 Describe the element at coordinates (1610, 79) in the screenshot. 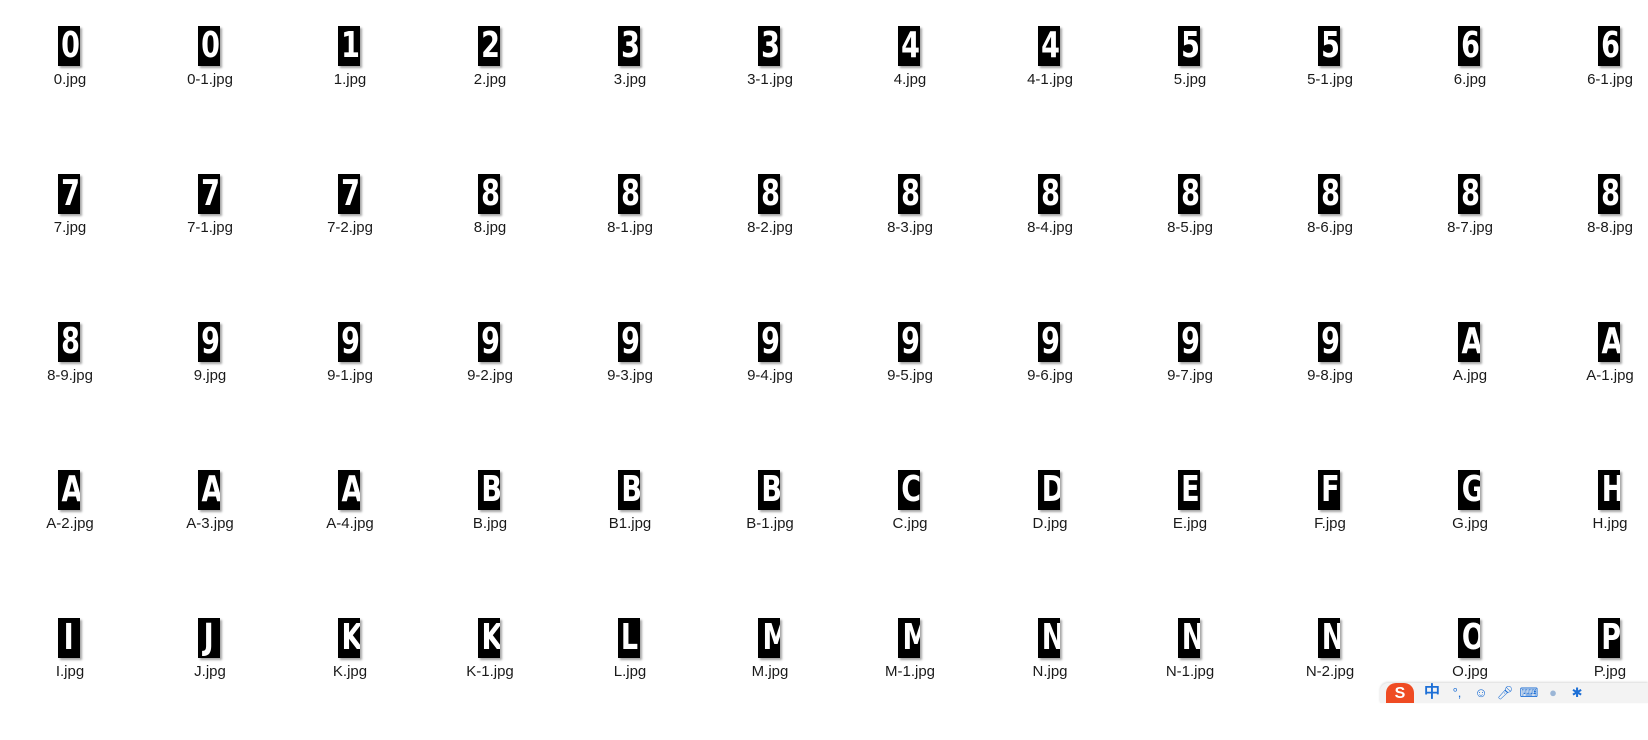

I see `file-name: 6-1.jpg` at that location.